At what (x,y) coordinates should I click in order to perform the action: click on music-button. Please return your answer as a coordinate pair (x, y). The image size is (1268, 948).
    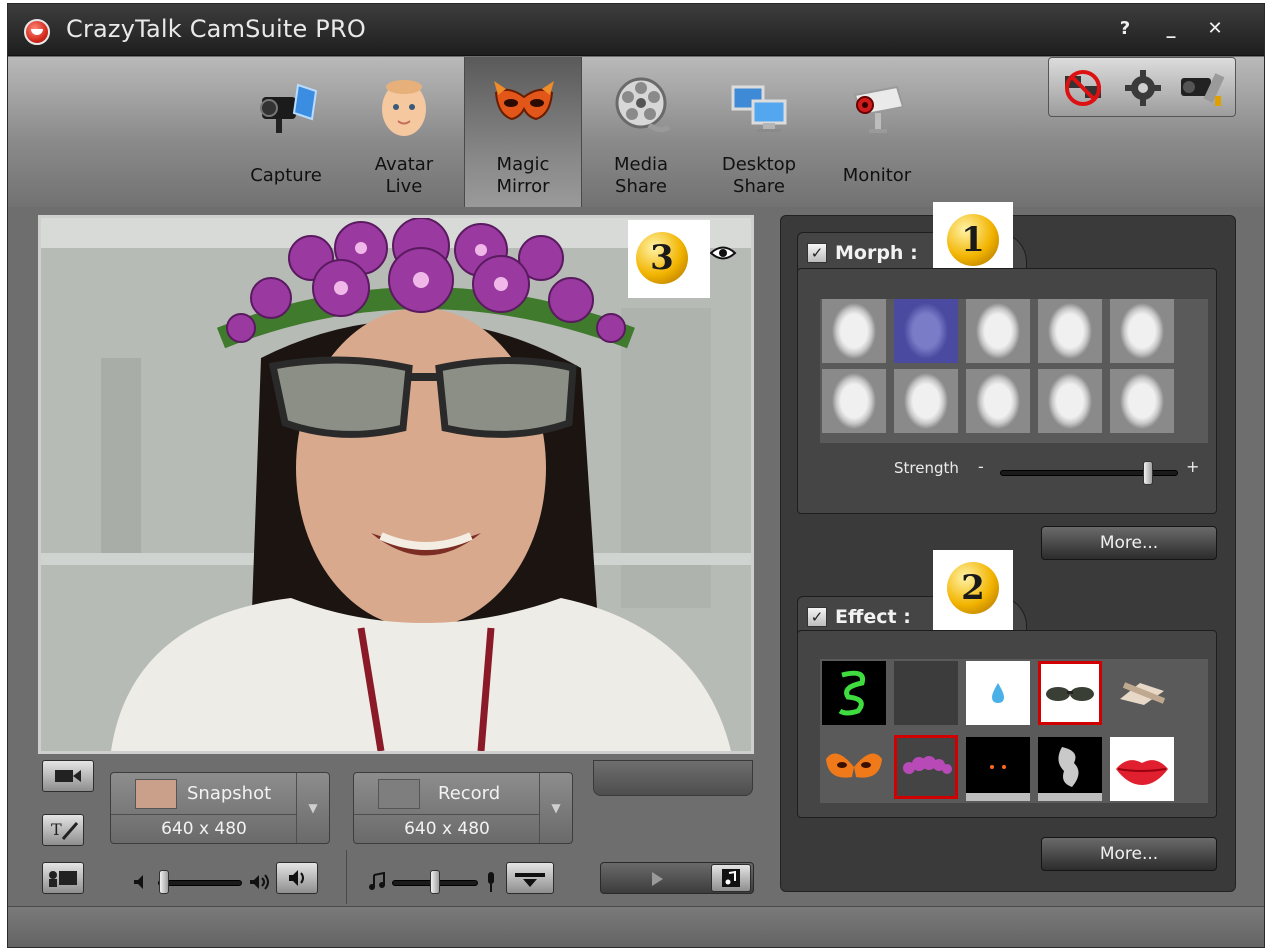
    Looking at the image, I should click on (731, 878).